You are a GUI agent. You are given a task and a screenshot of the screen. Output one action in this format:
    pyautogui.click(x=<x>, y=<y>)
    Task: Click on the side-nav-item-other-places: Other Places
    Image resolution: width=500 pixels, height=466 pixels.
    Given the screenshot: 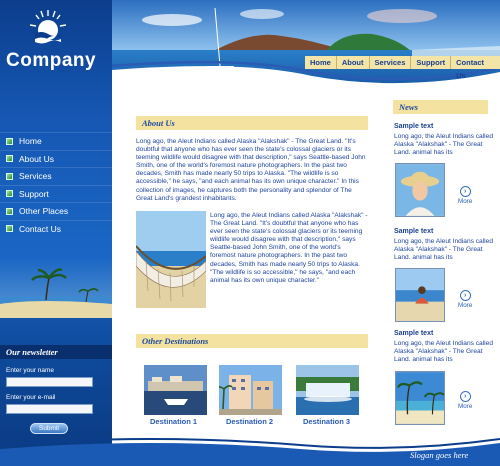 What is the action you would take?
    pyautogui.click(x=56, y=210)
    